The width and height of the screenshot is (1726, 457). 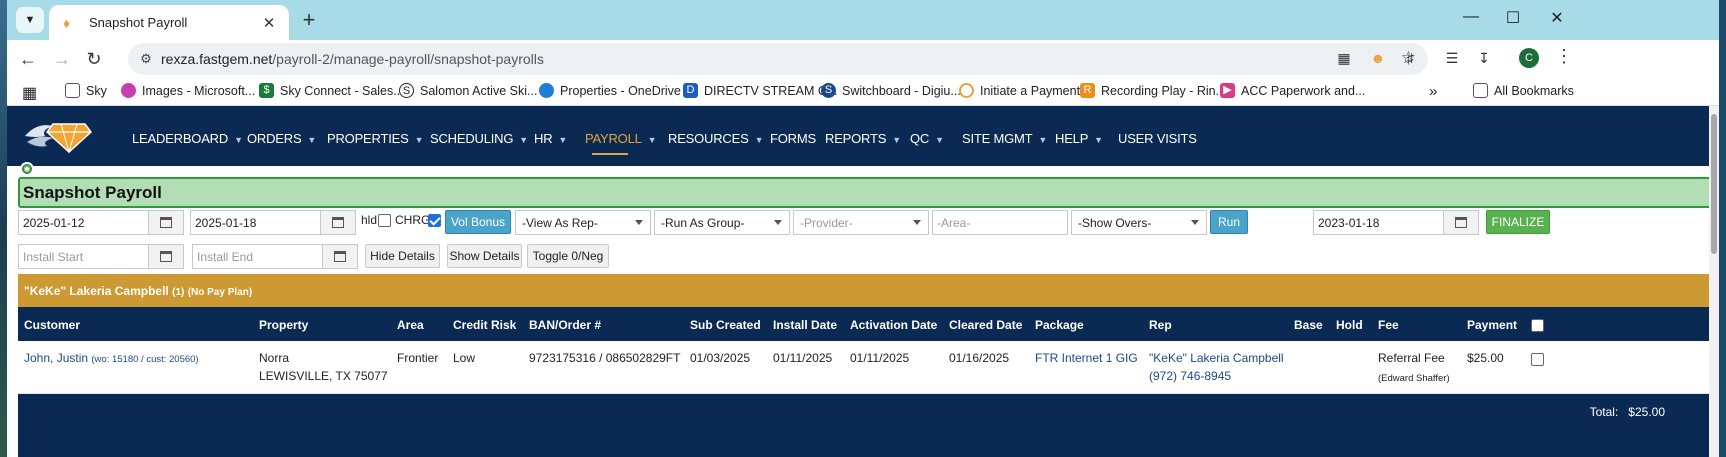 What do you see at coordinates (1523, 90) in the screenshot?
I see `all-bookmarks: All Bookmarks` at bounding box center [1523, 90].